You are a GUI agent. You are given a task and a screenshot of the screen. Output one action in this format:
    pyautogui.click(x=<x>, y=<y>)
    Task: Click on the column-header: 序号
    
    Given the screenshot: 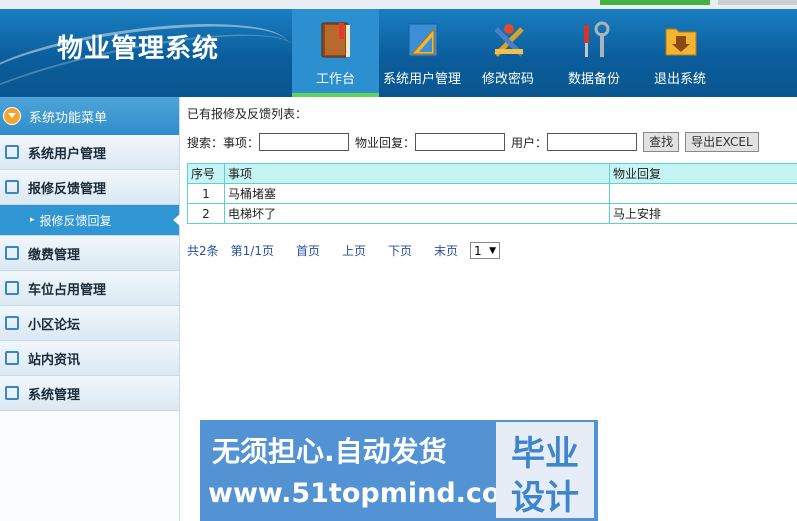 What is the action you would take?
    pyautogui.click(x=206, y=173)
    